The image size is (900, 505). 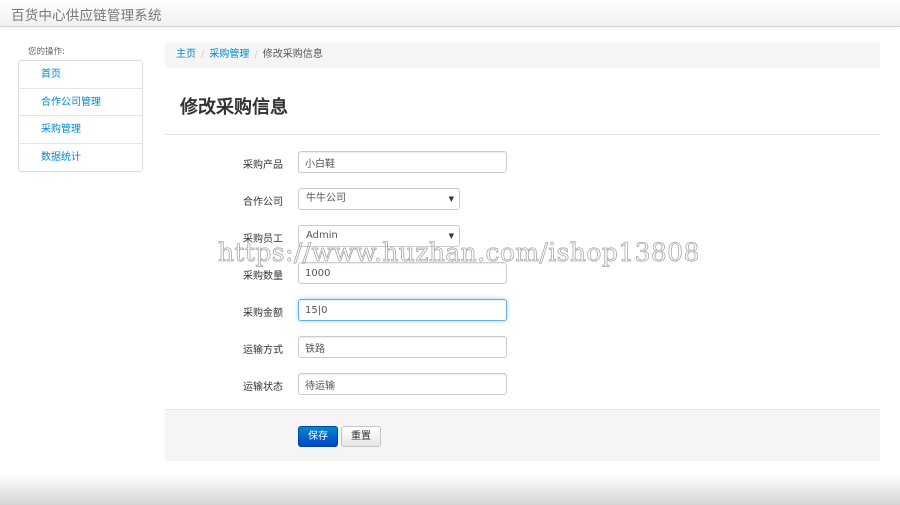 I want to click on top-navbar: 百货中心供应链管理系统, so click(x=450, y=13).